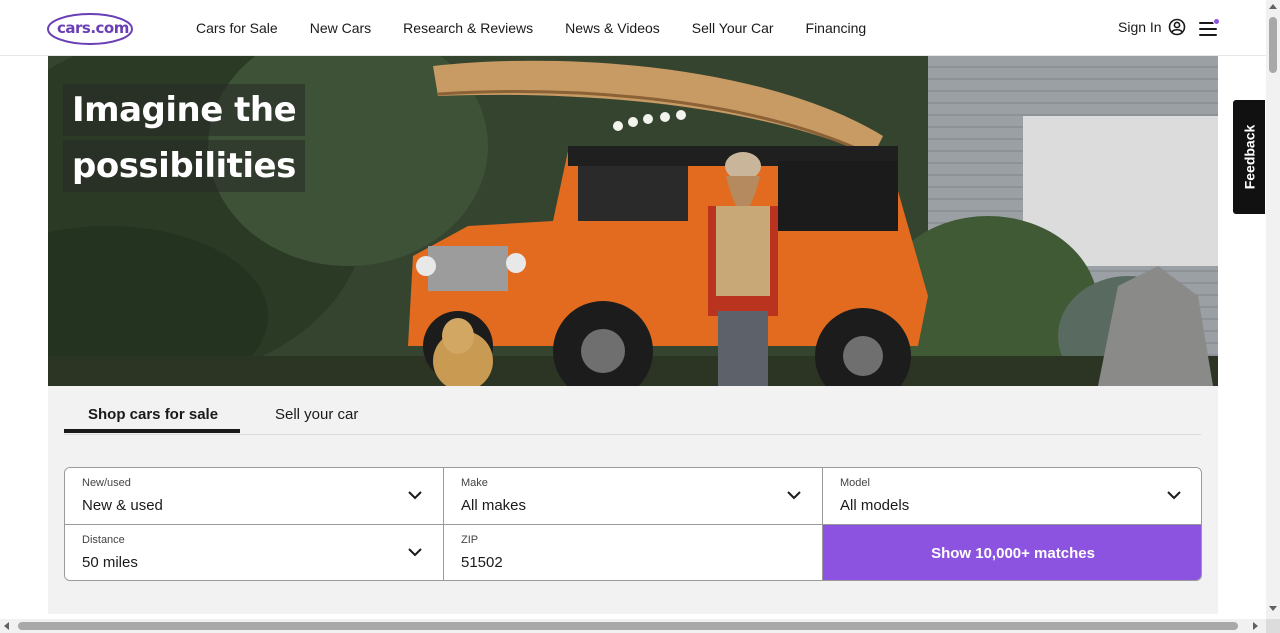 This screenshot has width=1280, height=633. Describe the element at coordinates (254, 496) in the screenshot. I see `new-used-select: New/used New & used` at that location.